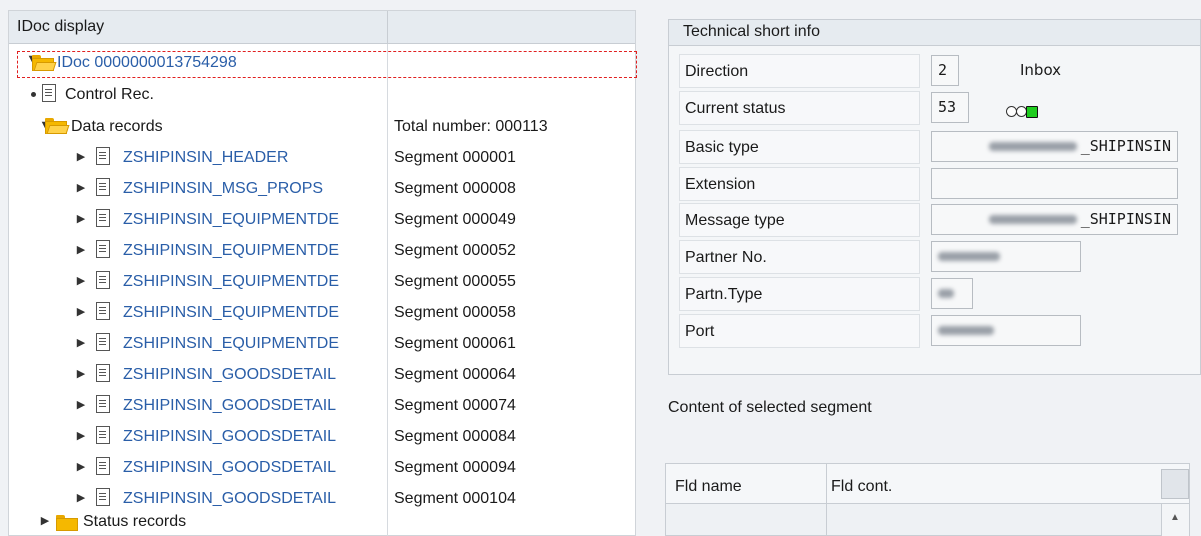 Image resolution: width=1201 pixels, height=536 pixels. What do you see at coordinates (455, 467) in the screenshot?
I see `segment-number: Segment 000094` at bounding box center [455, 467].